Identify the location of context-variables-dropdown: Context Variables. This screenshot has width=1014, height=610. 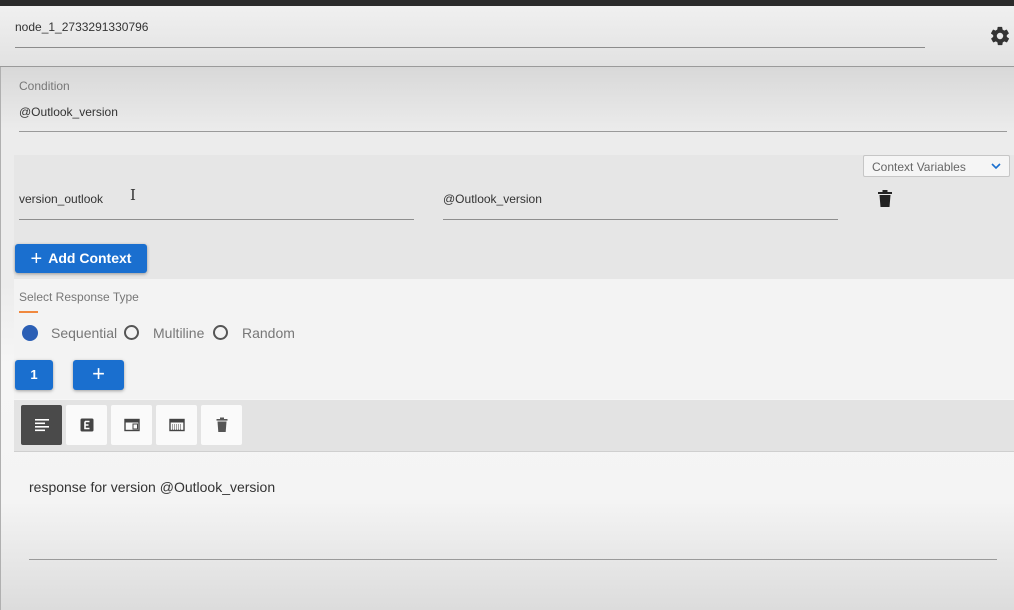
(936, 166).